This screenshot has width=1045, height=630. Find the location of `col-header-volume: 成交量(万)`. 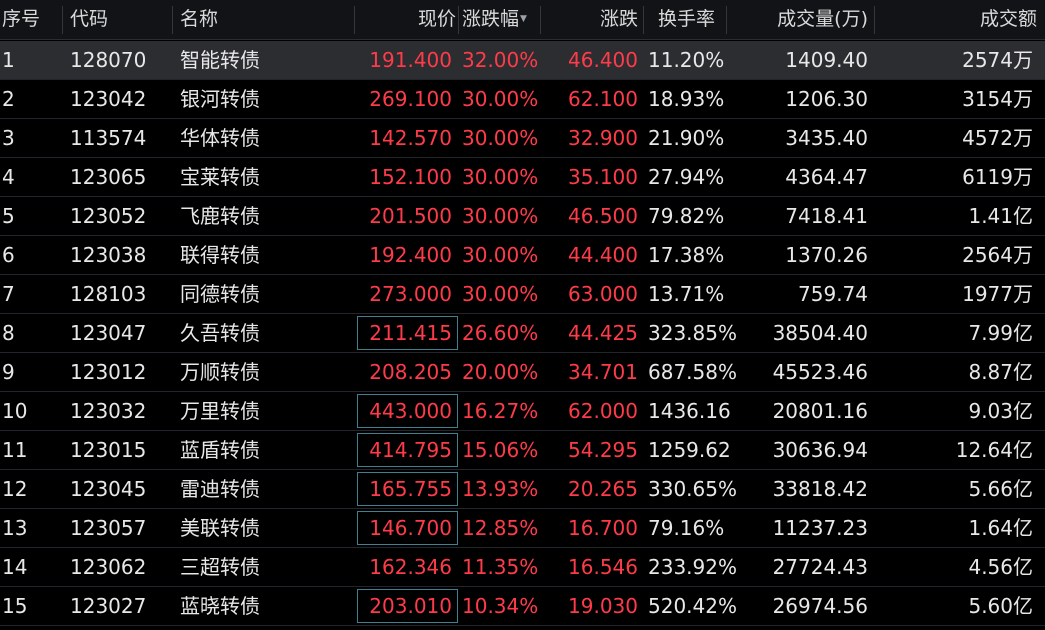

col-header-volume: 成交量(万) is located at coordinates (799, 19).